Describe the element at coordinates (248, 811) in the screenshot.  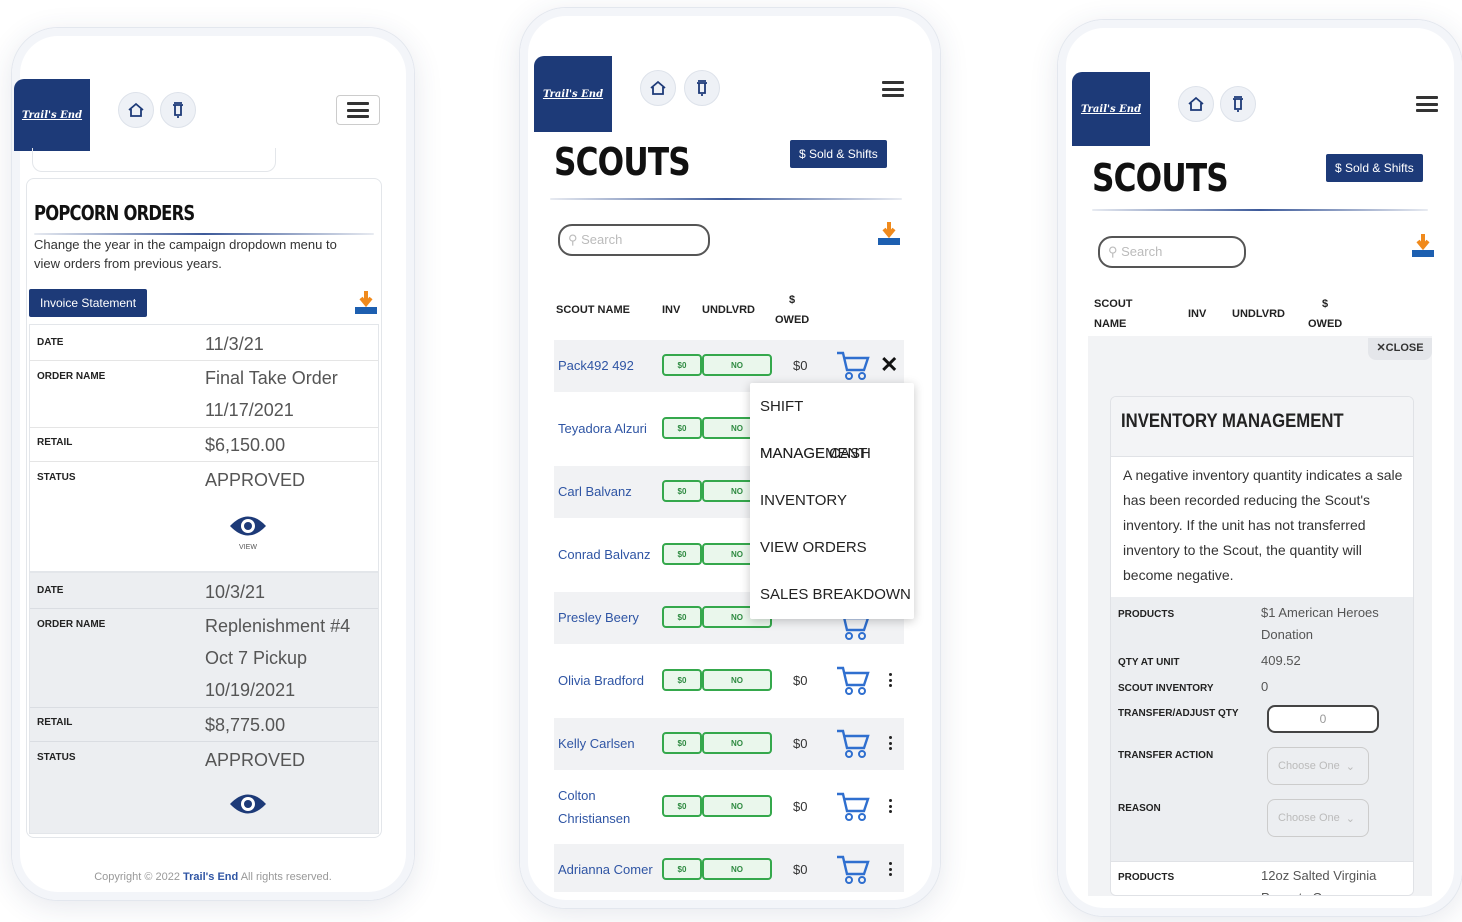
I see `view-button` at that location.